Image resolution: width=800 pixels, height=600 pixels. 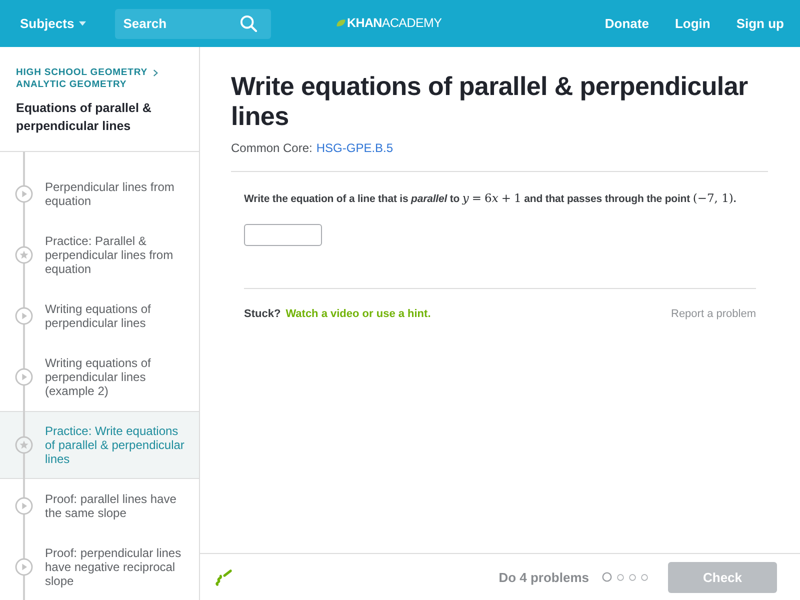 I want to click on exercise-title: Write equations of parallel & perpendicular lines, so click(x=490, y=101).